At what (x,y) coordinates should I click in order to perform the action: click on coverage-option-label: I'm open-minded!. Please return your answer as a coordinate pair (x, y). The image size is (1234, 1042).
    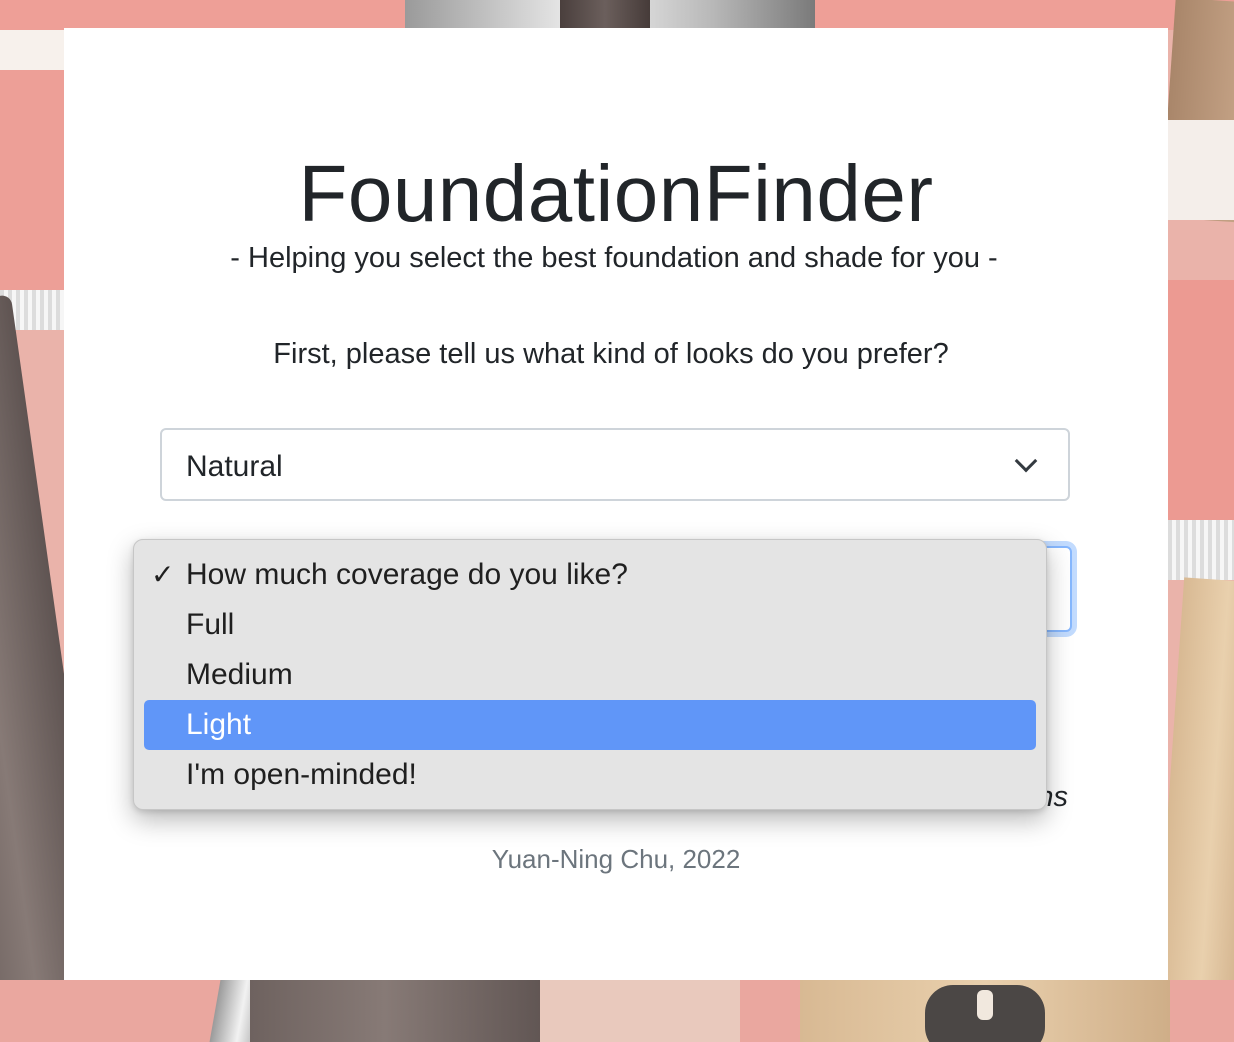
    Looking at the image, I should click on (301, 774).